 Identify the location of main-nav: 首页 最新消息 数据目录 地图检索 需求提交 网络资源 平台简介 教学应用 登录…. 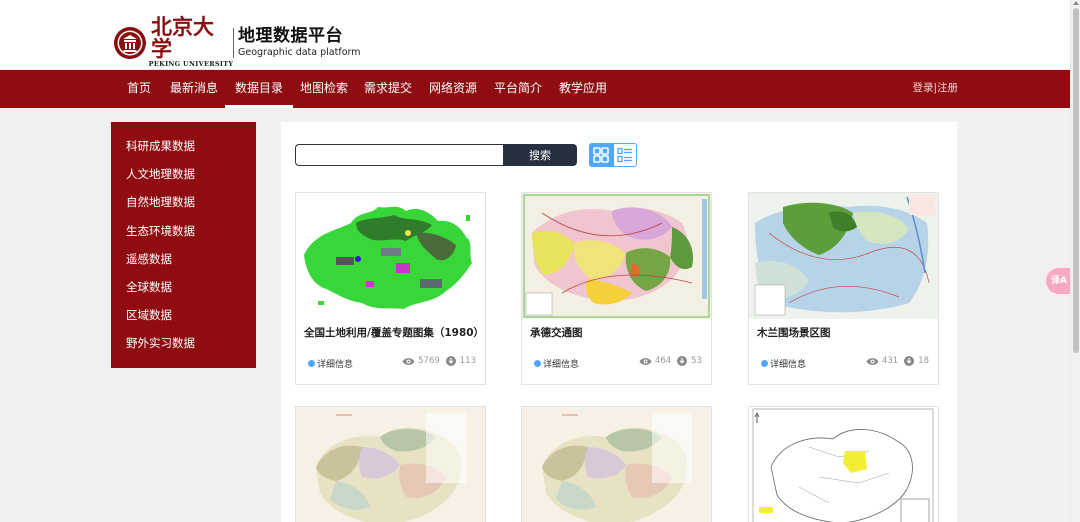
(535, 89).